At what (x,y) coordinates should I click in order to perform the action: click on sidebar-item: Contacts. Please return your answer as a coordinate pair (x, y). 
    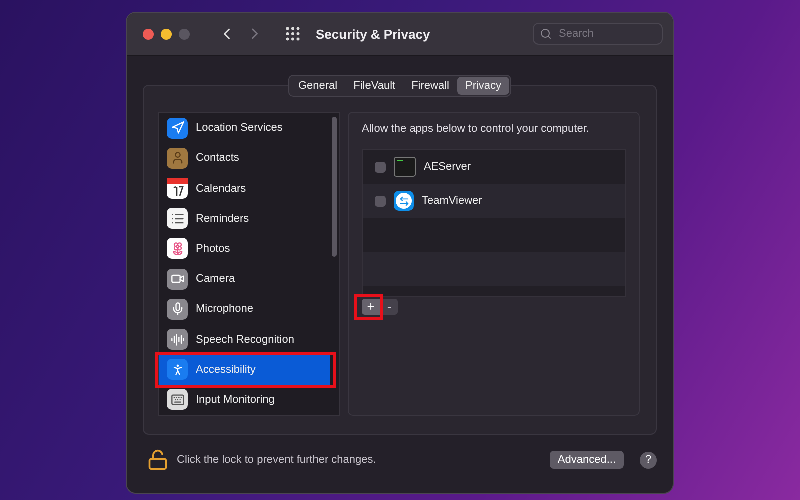
    Looking at the image, I should click on (244, 158).